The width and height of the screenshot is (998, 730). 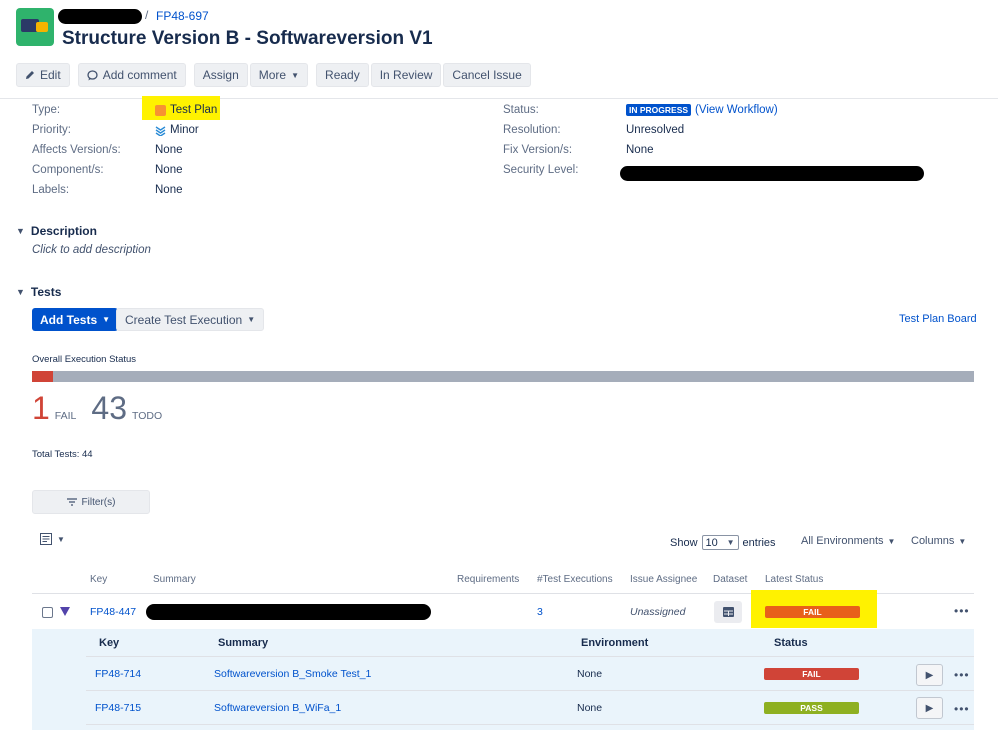 I want to click on row-actions-menu: •••, so click(x=962, y=611).